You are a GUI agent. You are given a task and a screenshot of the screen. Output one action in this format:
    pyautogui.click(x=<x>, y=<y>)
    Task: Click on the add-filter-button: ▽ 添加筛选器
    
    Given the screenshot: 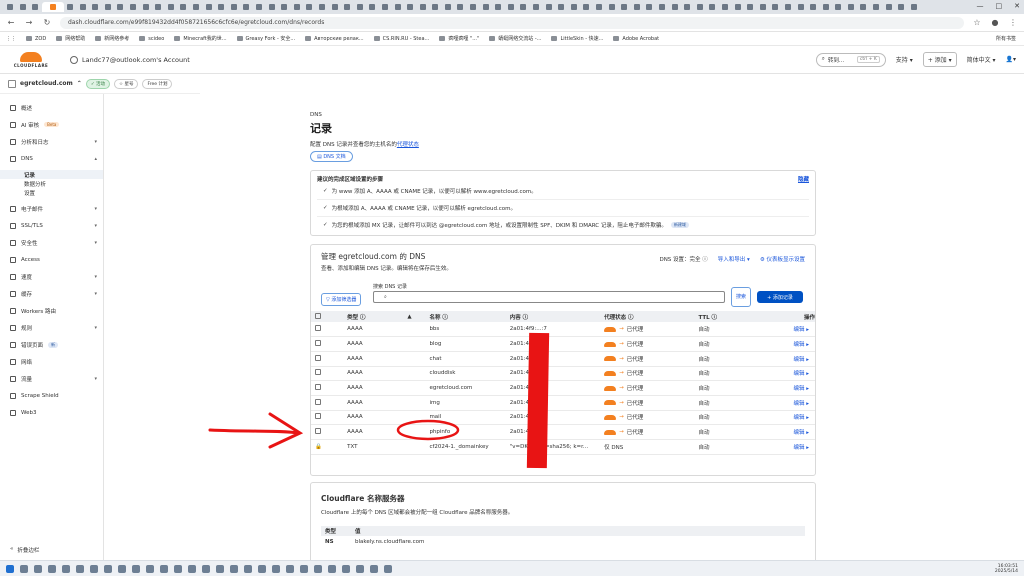 What is the action you would take?
    pyautogui.click(x=341, y=299)
    